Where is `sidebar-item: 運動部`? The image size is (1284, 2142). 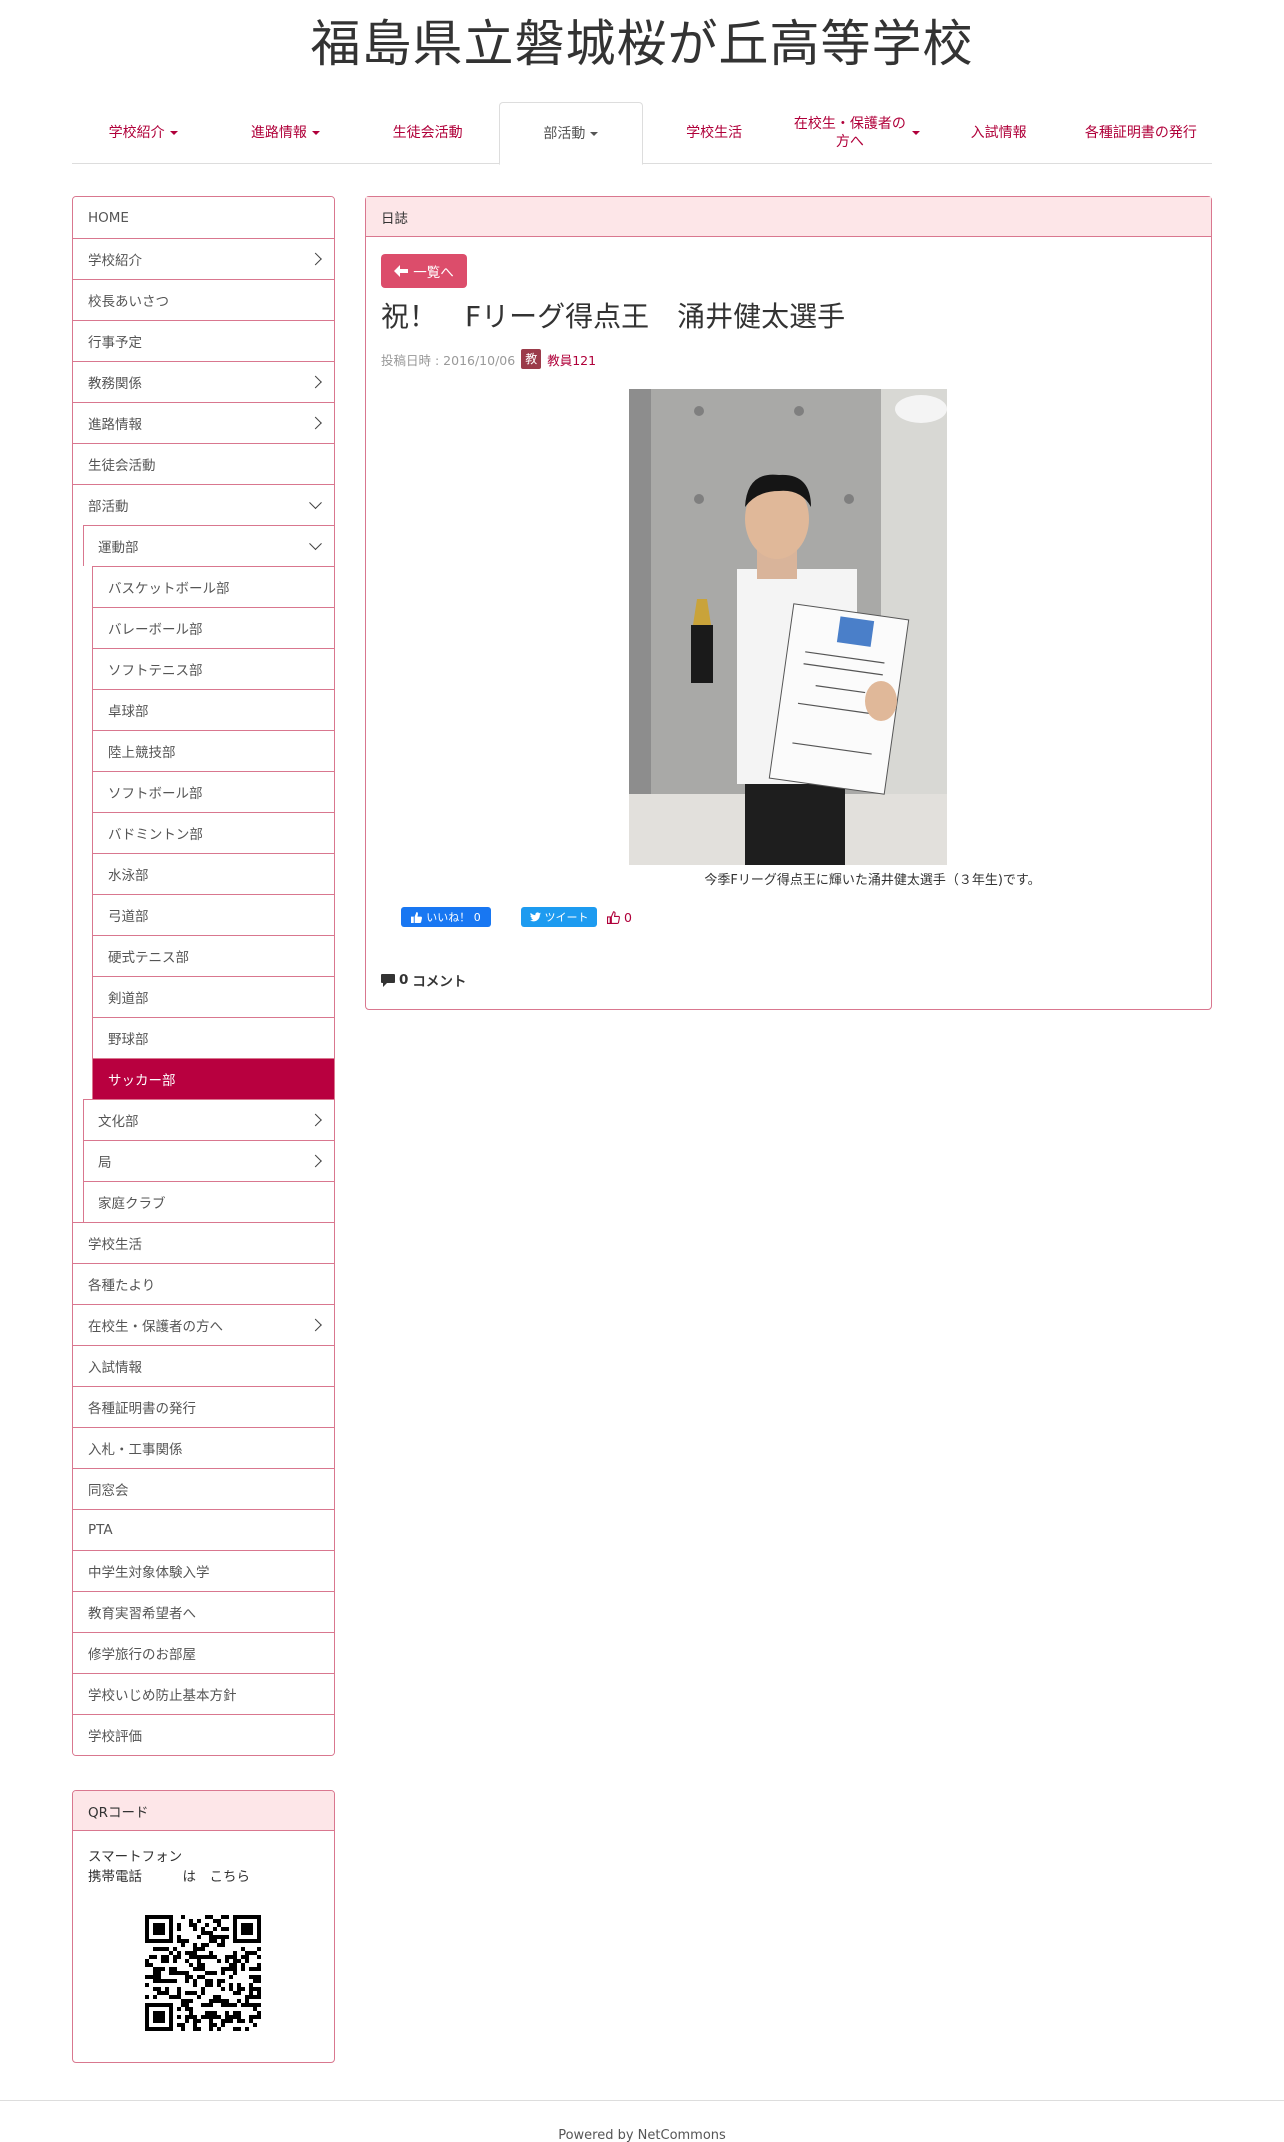
sidebar-item: 運動部 is located at coordinates (208, 545).